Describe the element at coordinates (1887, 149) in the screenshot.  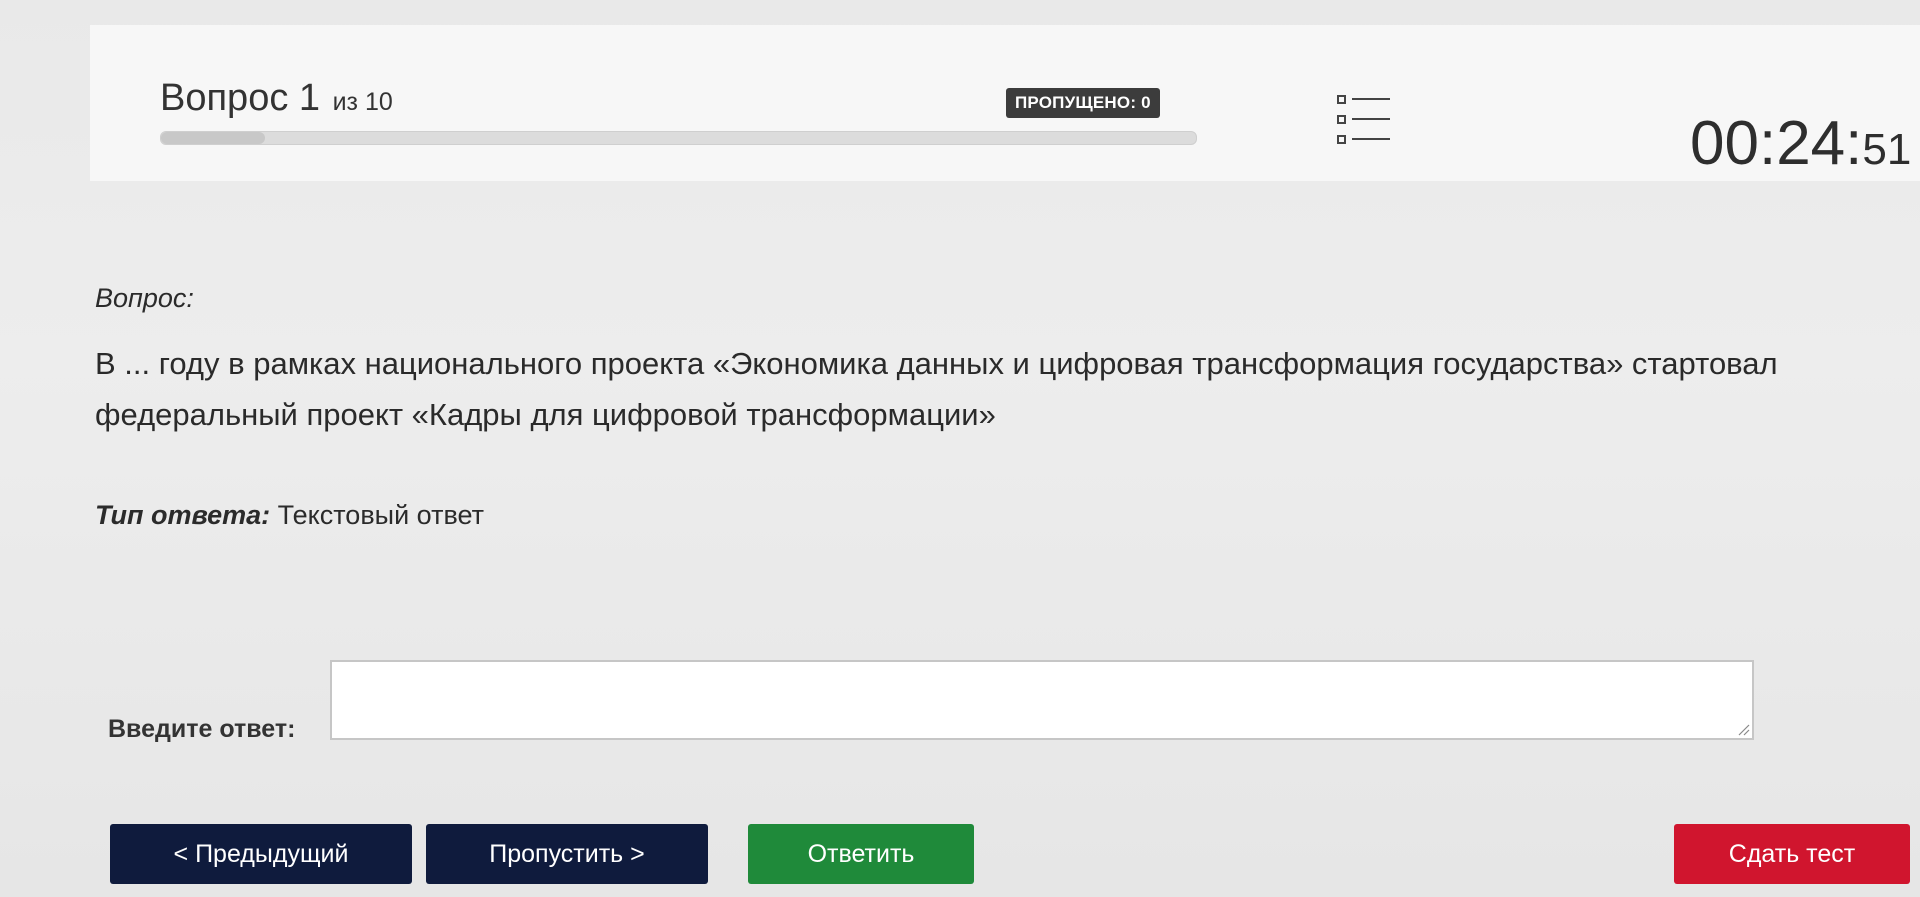
I see `timer-seconds: 51` at that location.